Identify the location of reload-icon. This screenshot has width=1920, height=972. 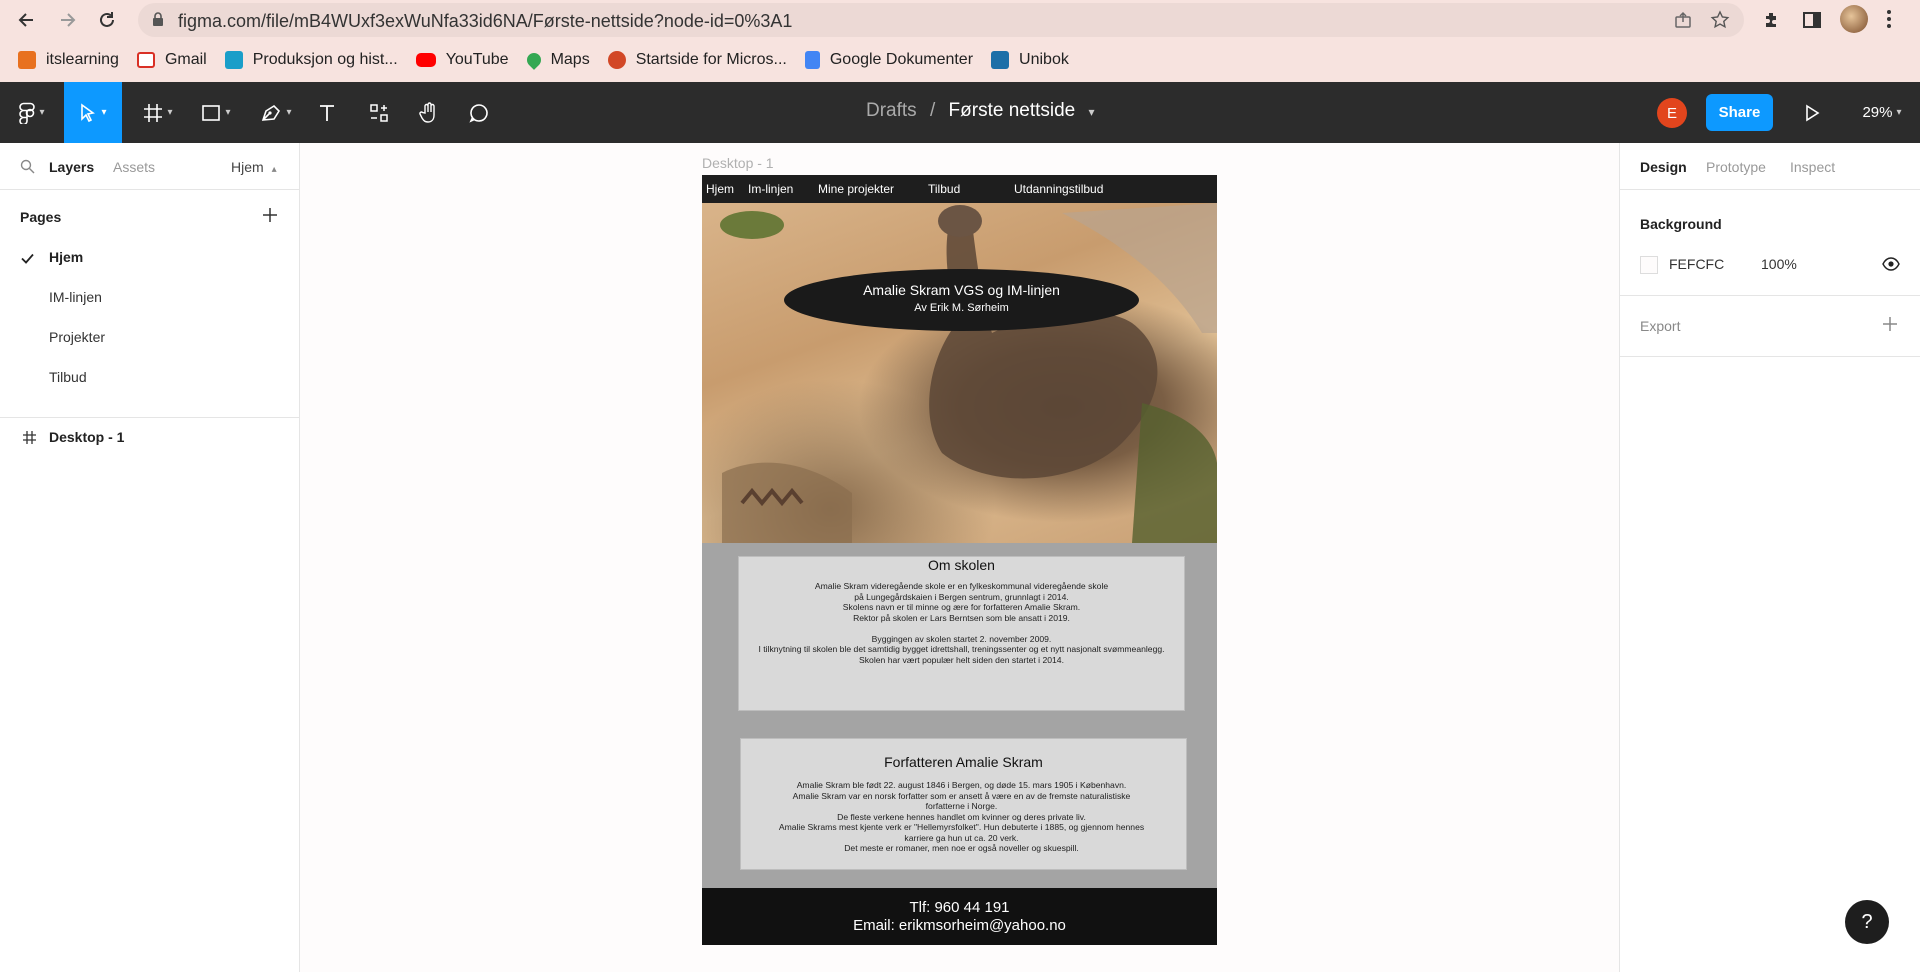
(107, 20).